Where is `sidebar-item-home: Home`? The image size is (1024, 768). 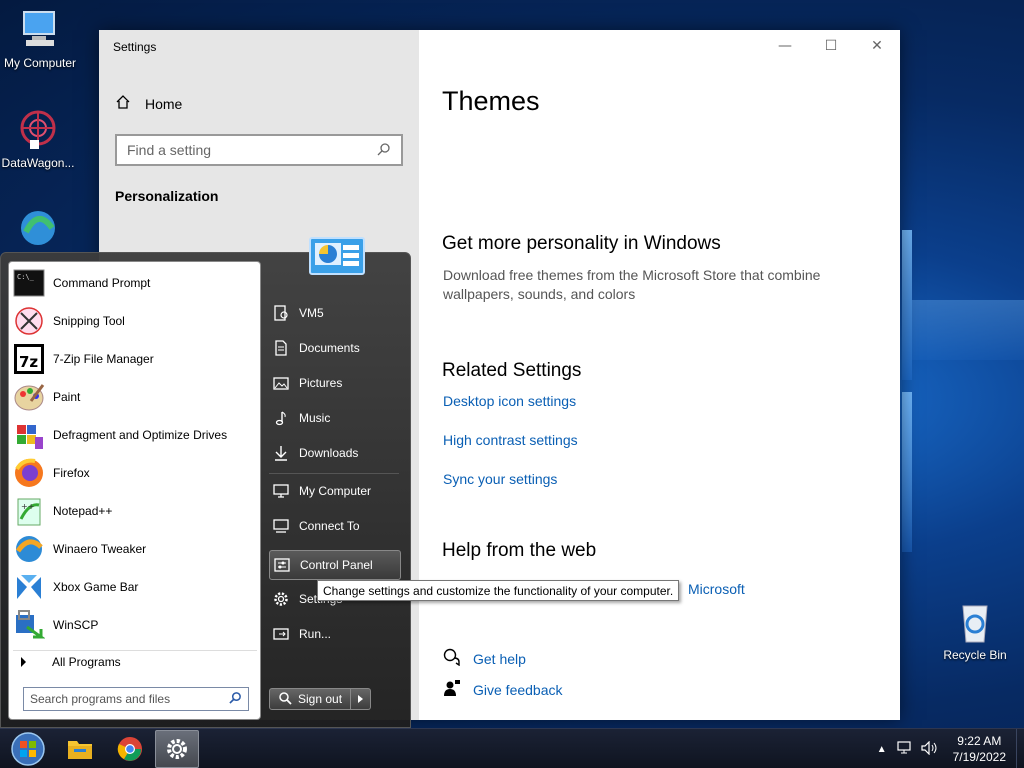 sidebar-item-home: Home is located at coordinates (148, 103).